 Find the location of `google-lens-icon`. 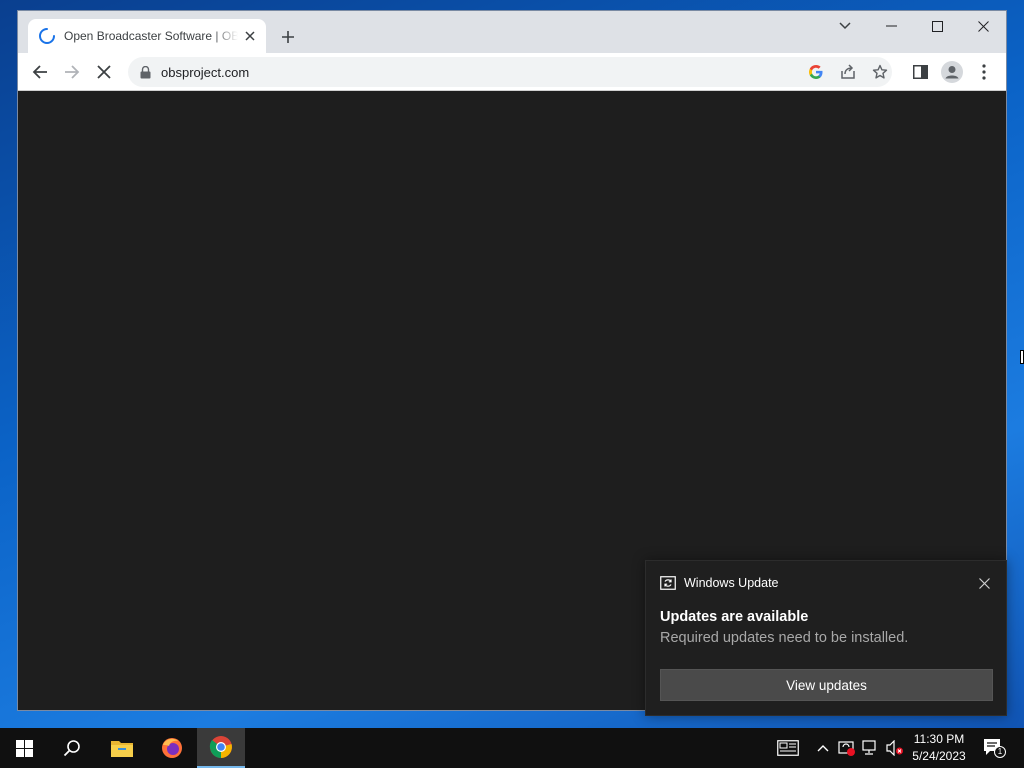

google-lens-icon is located at coordinates (816, 72).